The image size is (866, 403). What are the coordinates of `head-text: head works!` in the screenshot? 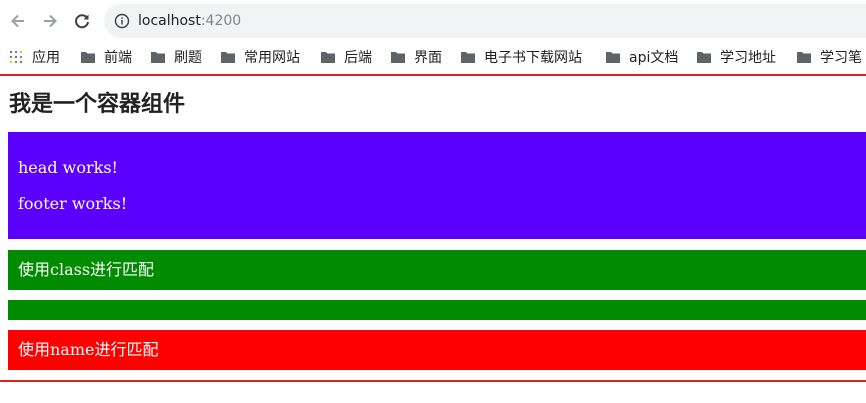 It's located at (68, 167).